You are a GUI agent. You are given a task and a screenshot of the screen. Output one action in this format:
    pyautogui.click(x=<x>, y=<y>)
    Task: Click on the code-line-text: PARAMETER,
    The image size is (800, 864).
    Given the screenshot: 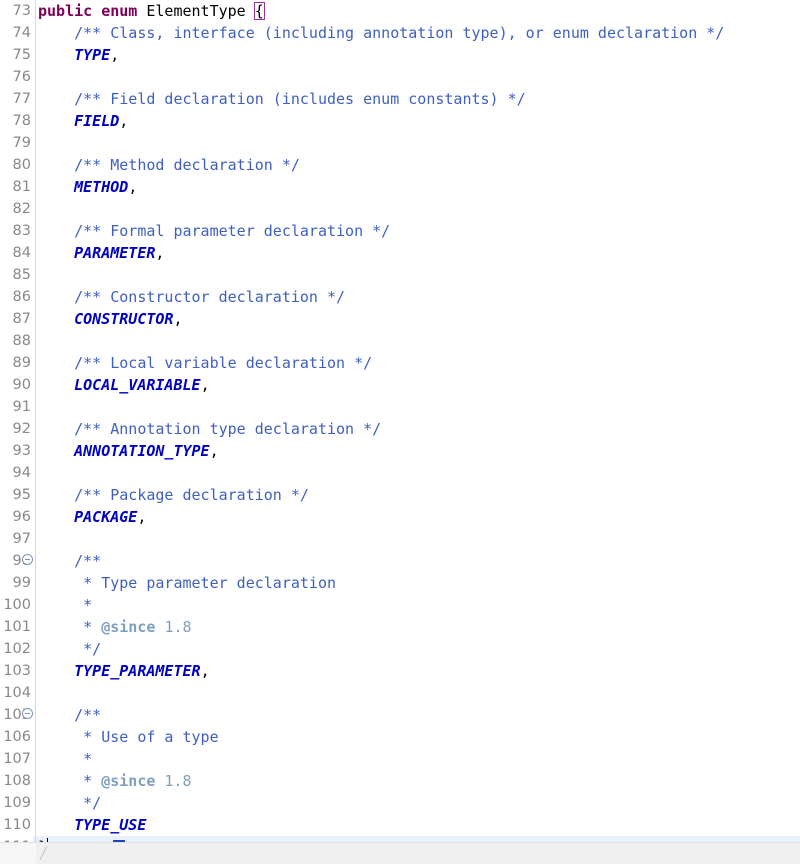 What is the action you would take?
    pyautogui.click(x=419, y=253)
    